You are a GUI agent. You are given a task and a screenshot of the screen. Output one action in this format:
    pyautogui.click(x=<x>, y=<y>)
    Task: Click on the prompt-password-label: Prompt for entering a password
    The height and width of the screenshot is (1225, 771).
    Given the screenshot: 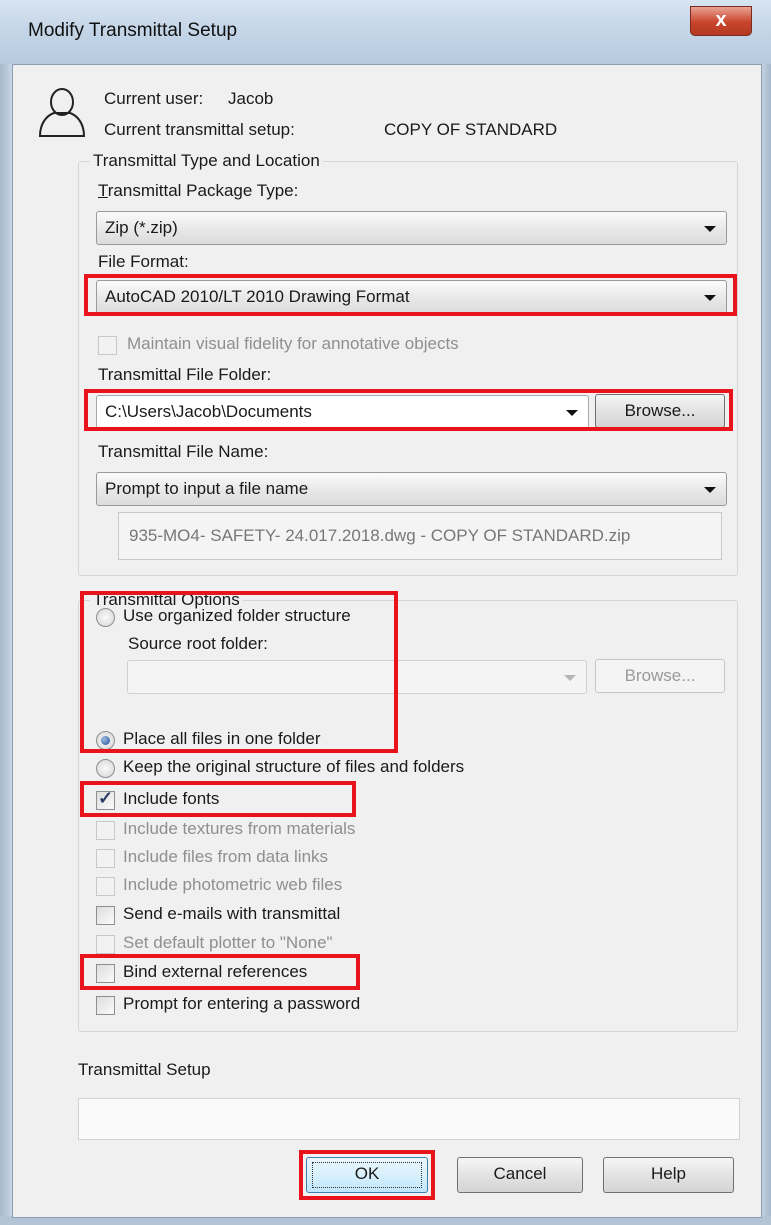 What is the action you would take?
    pyautogui.click(x=242, y=1003)
    